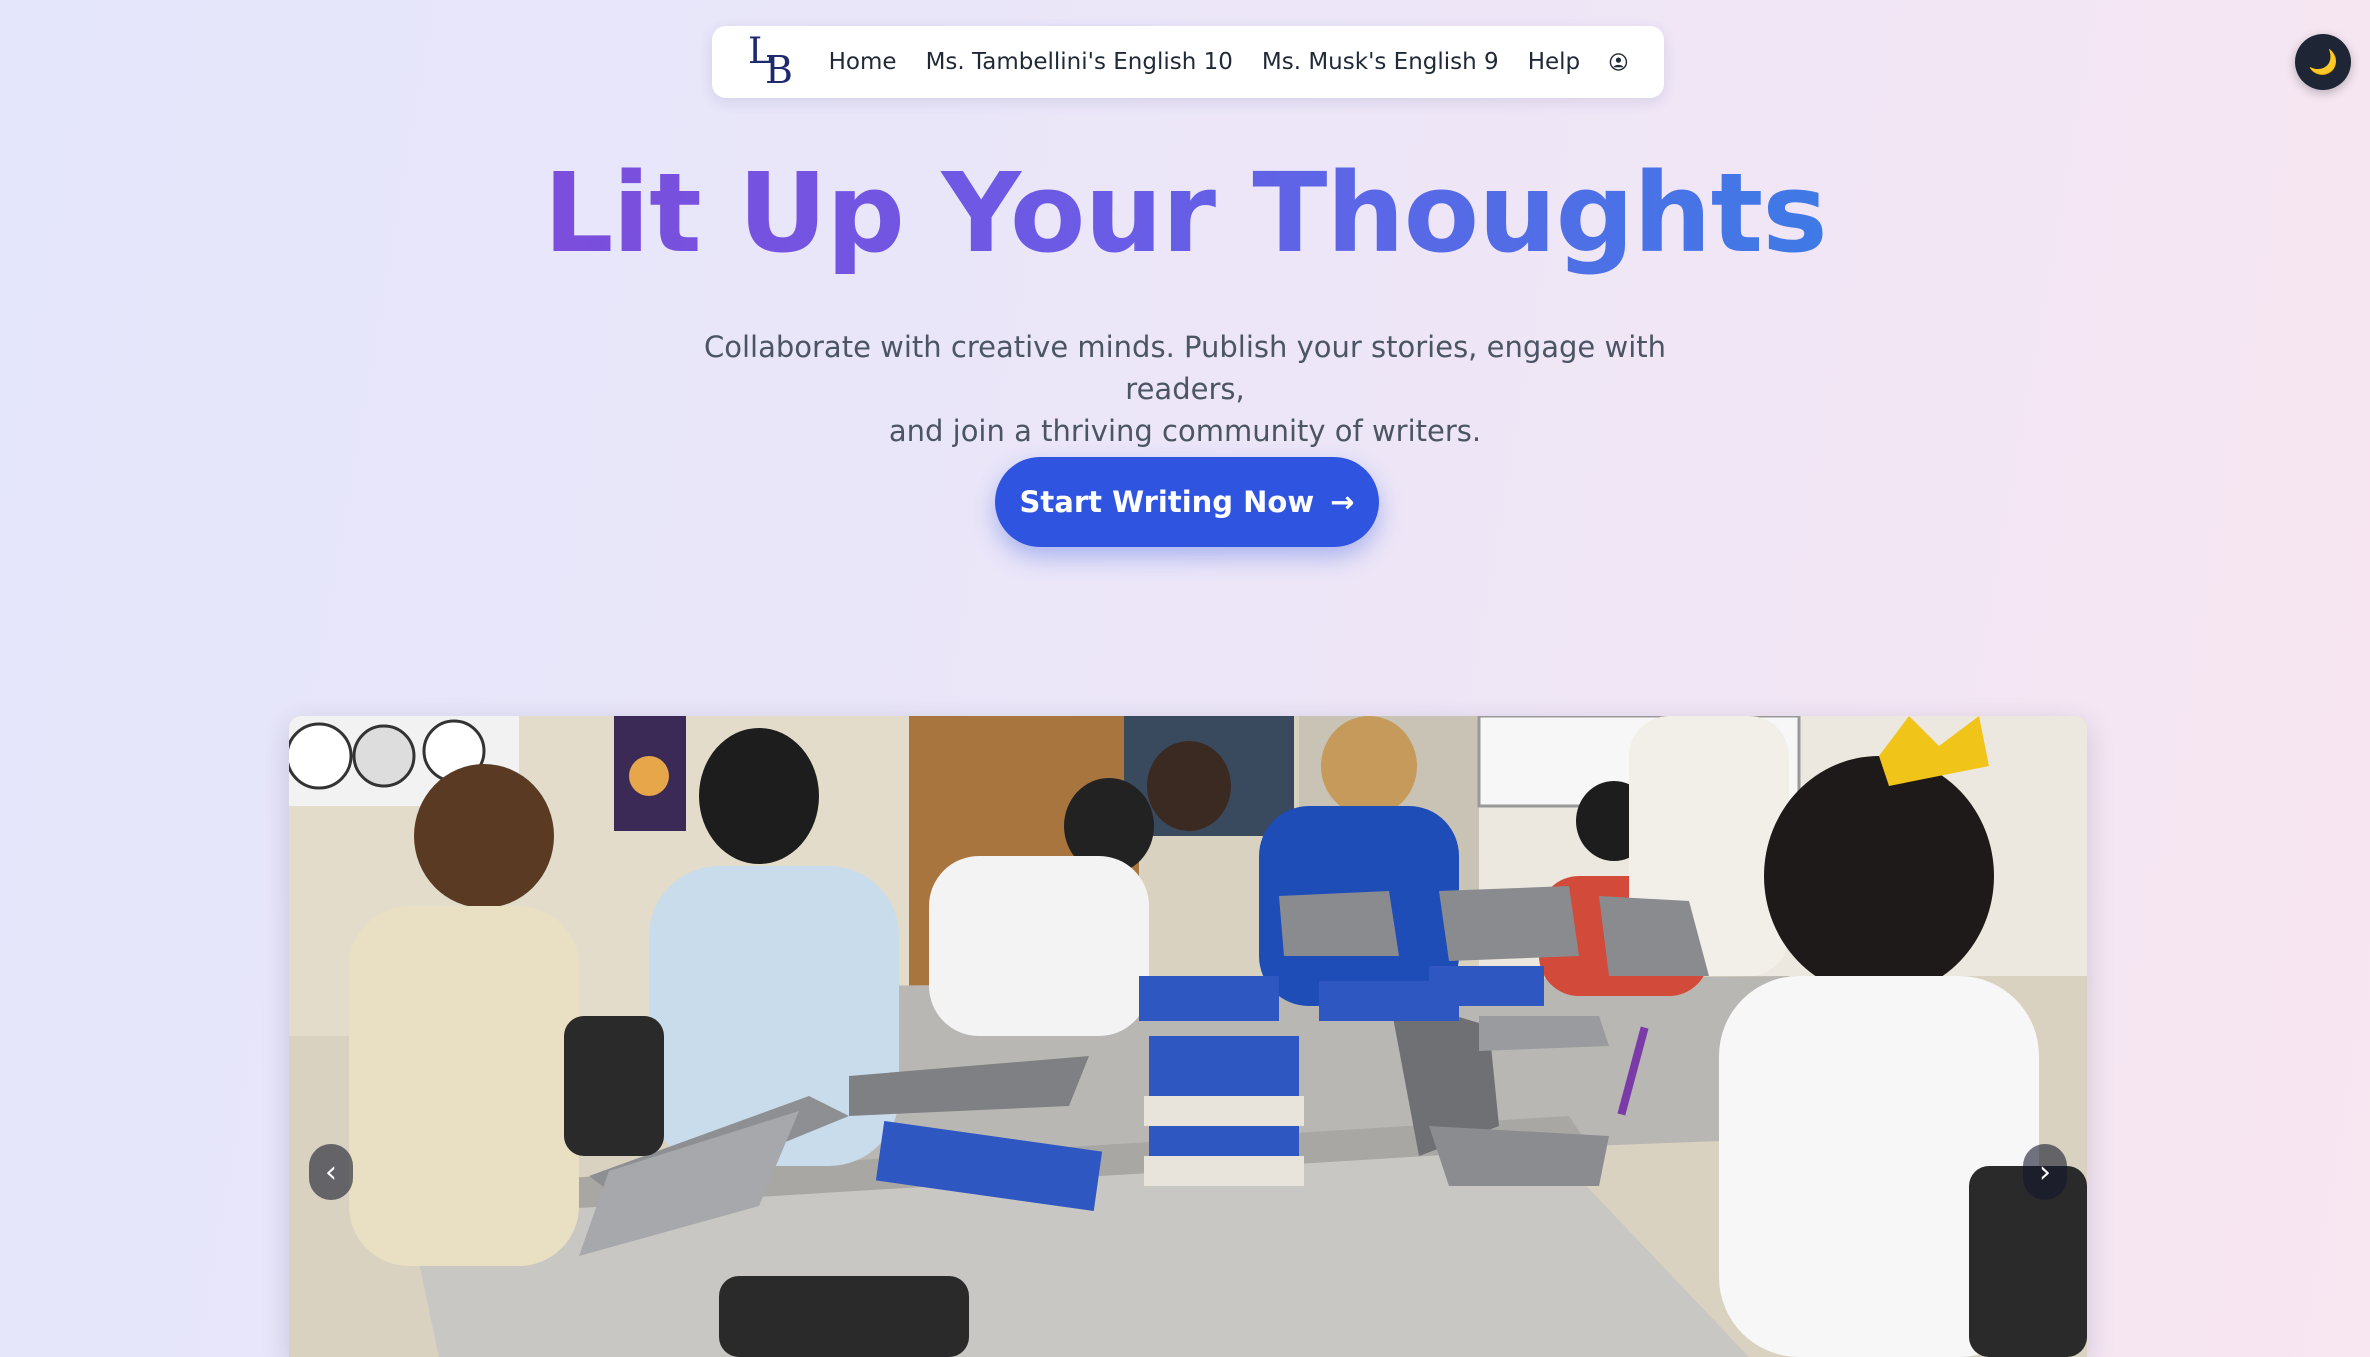  What do you see at coordinates (779, 70) in the screenshot?
I see `logo-letter-b: B` at bounding box center [779, 70].